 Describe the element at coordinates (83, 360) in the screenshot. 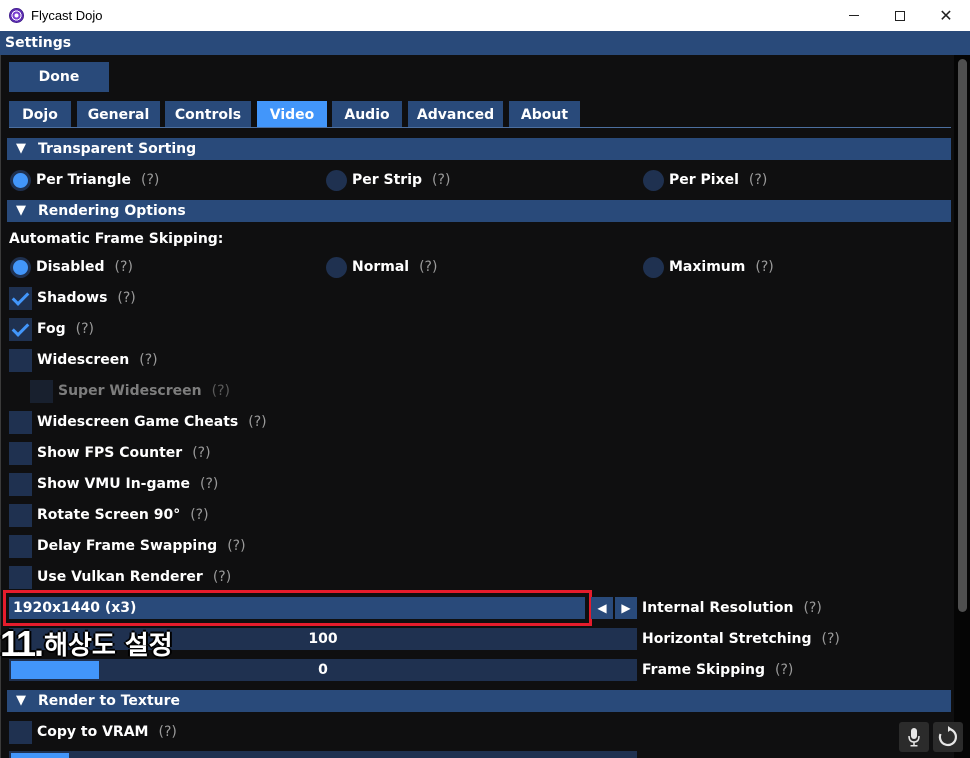

I see `checkbox-widescreen: Widescreen (?)` at that location.